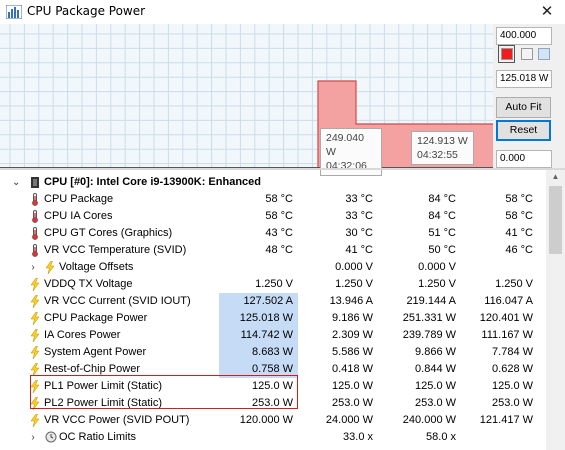 The width and height of the screenshot is (565, 450). Describe the element at coordinates (523, 130) in the screenshot. I see `reset-button: Reset` at that location.